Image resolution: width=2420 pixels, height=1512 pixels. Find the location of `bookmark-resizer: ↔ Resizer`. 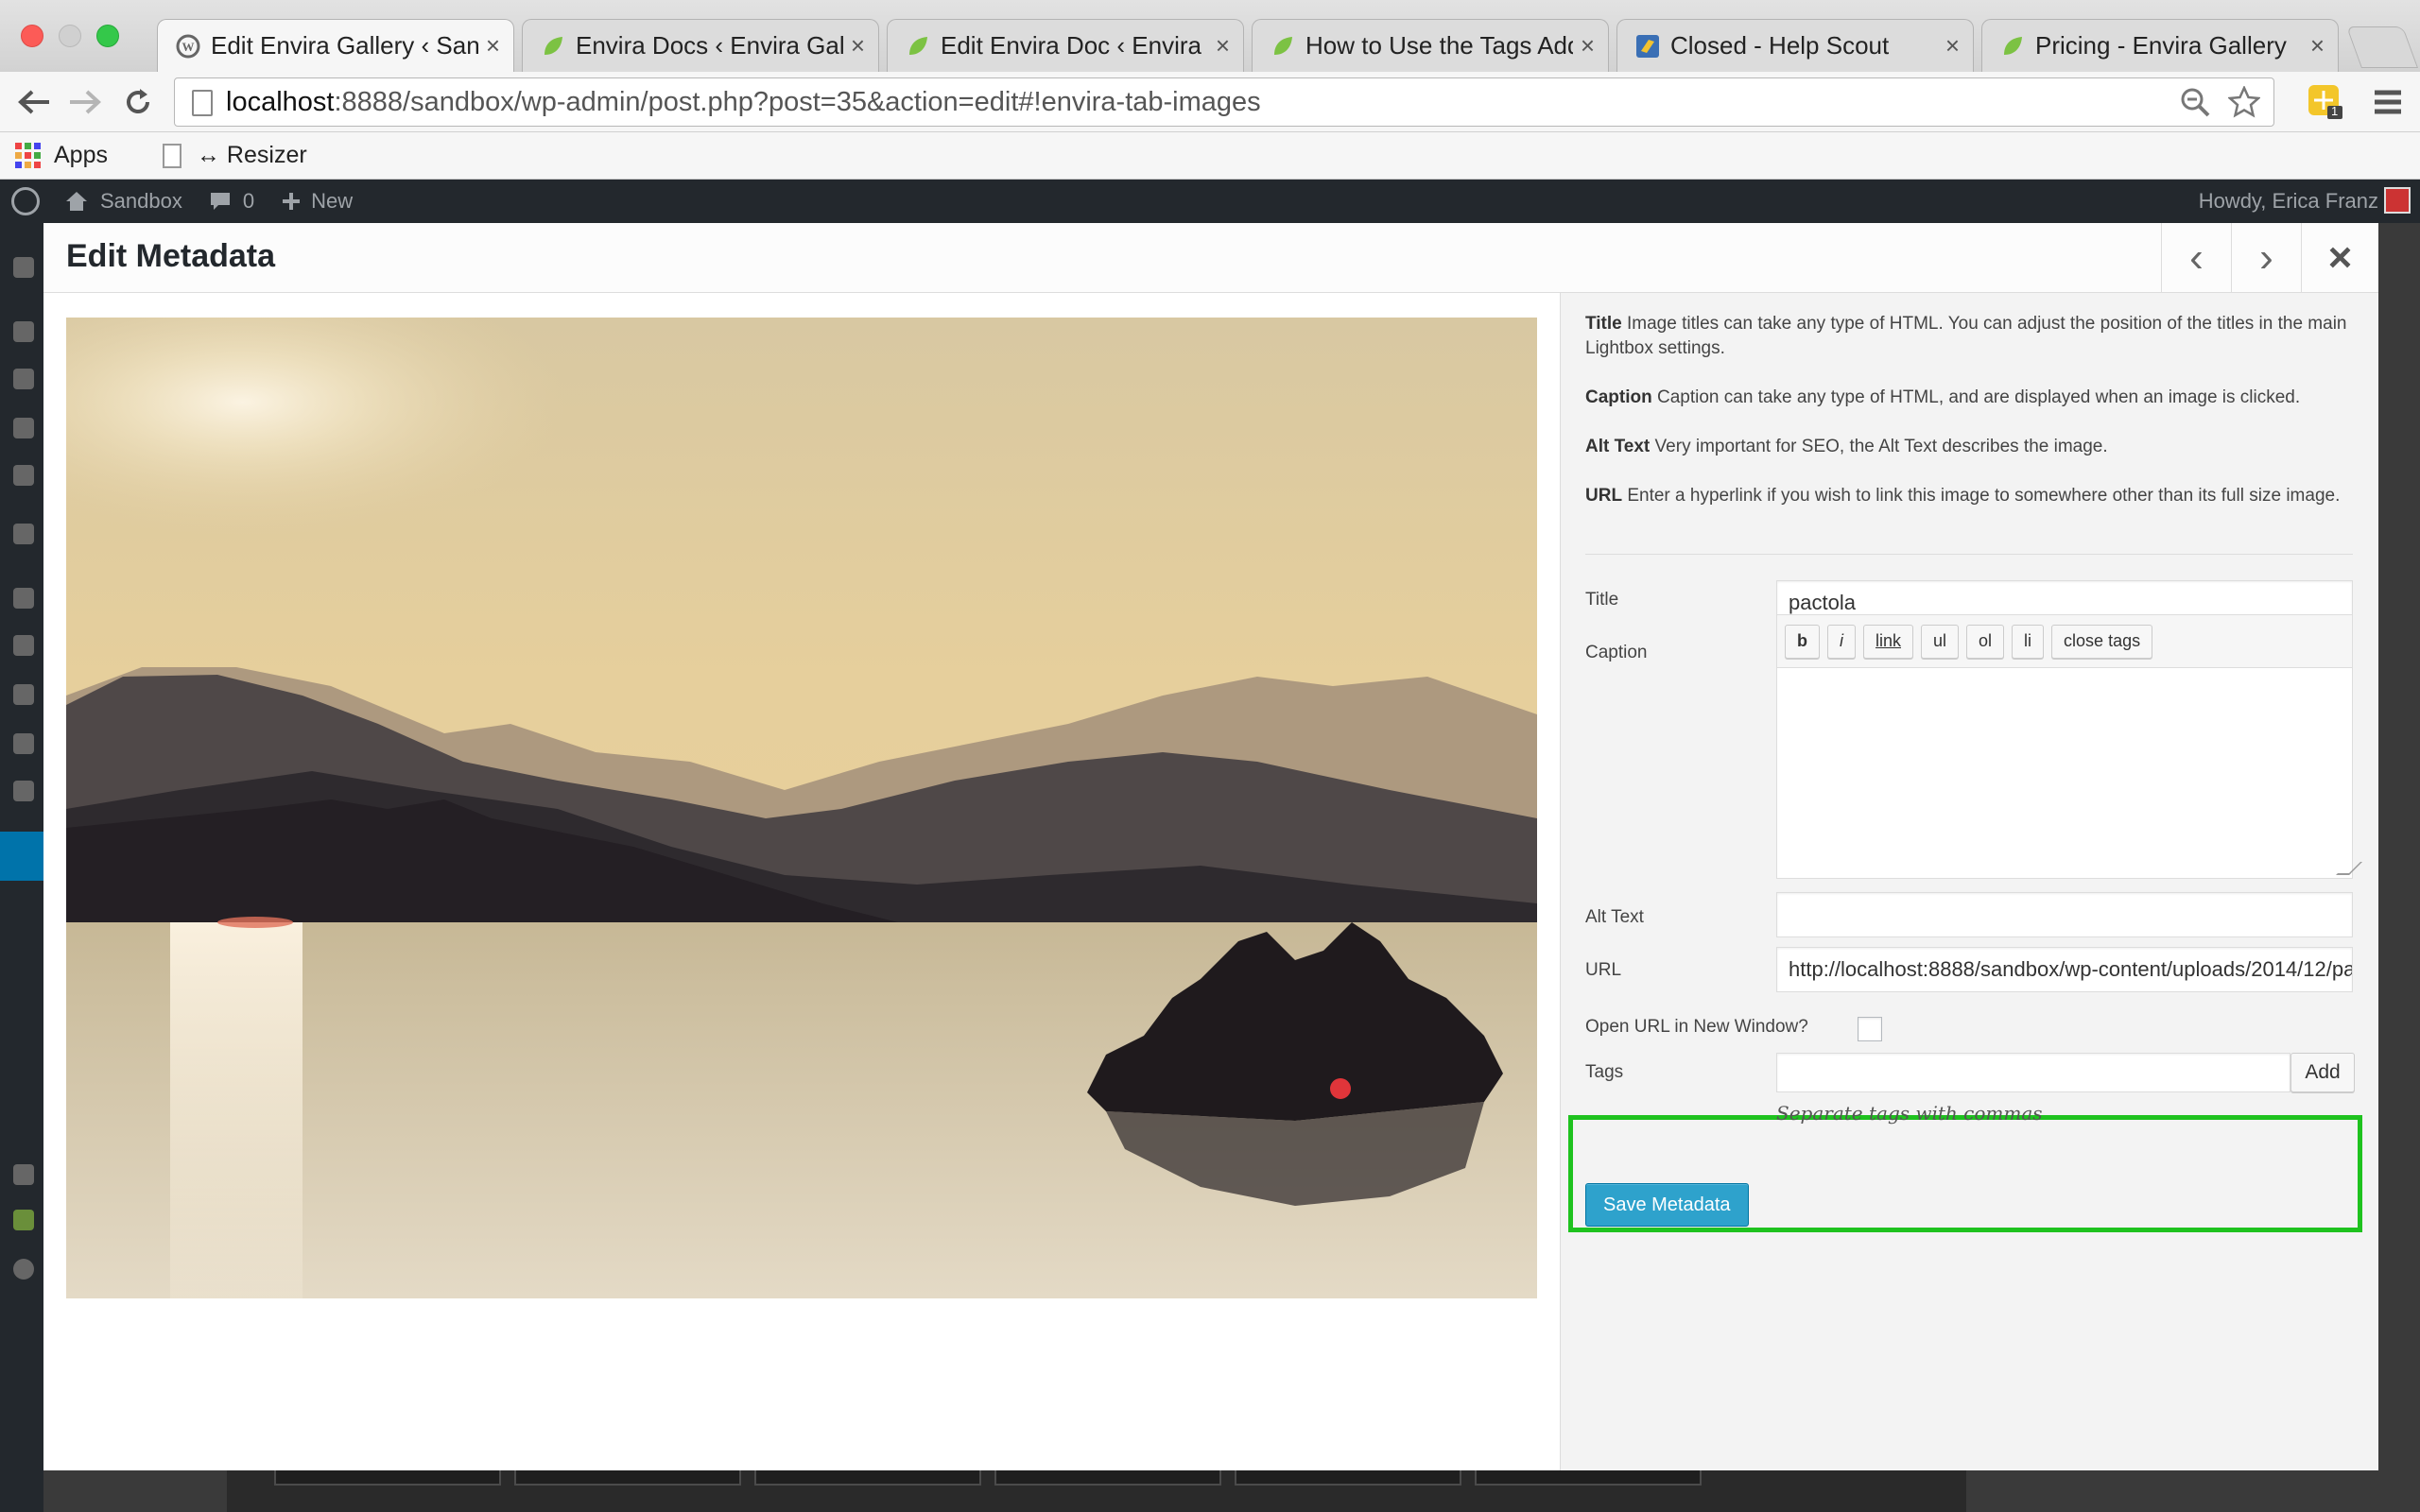

bookmark-resizer: ↔ Resizer is located at coordinates (252, 155).